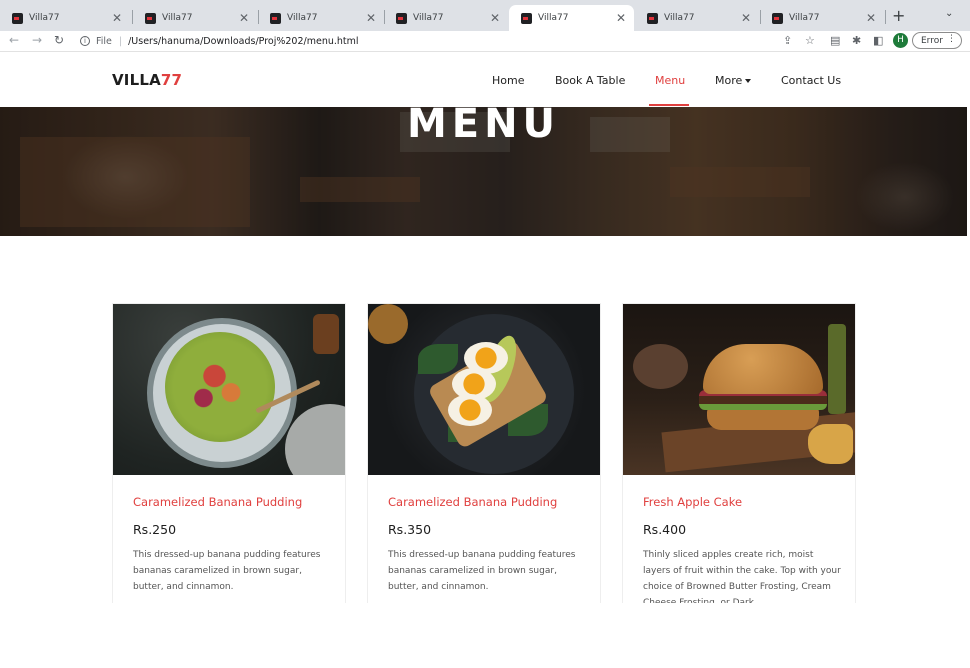  What do you see at coordinates (508, 80) in the screenshot?
I see `nav-home: Home` at bounding box center [508, 80].